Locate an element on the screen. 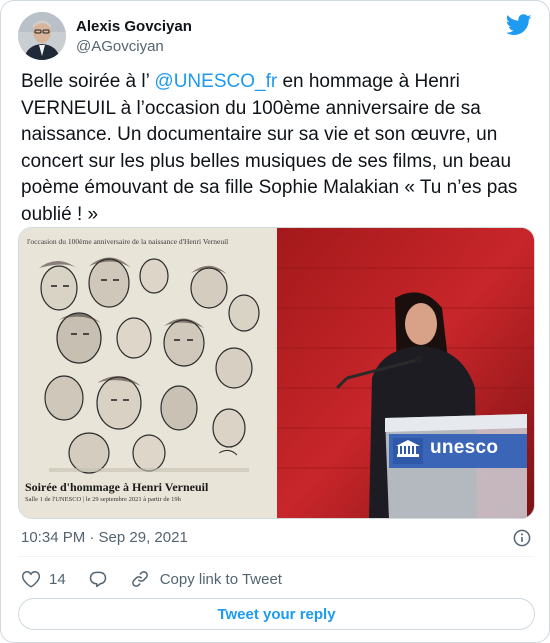 Image resolution: width=550 pixels, height=643 pixels. tweet-text-start: Belle soirée à l’ is located at coordinates (88, 81).